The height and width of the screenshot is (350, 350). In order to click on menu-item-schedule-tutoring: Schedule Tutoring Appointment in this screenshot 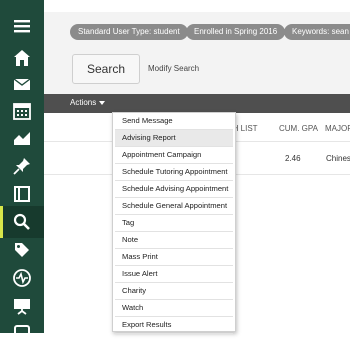, I will do `click(174, 172)`.